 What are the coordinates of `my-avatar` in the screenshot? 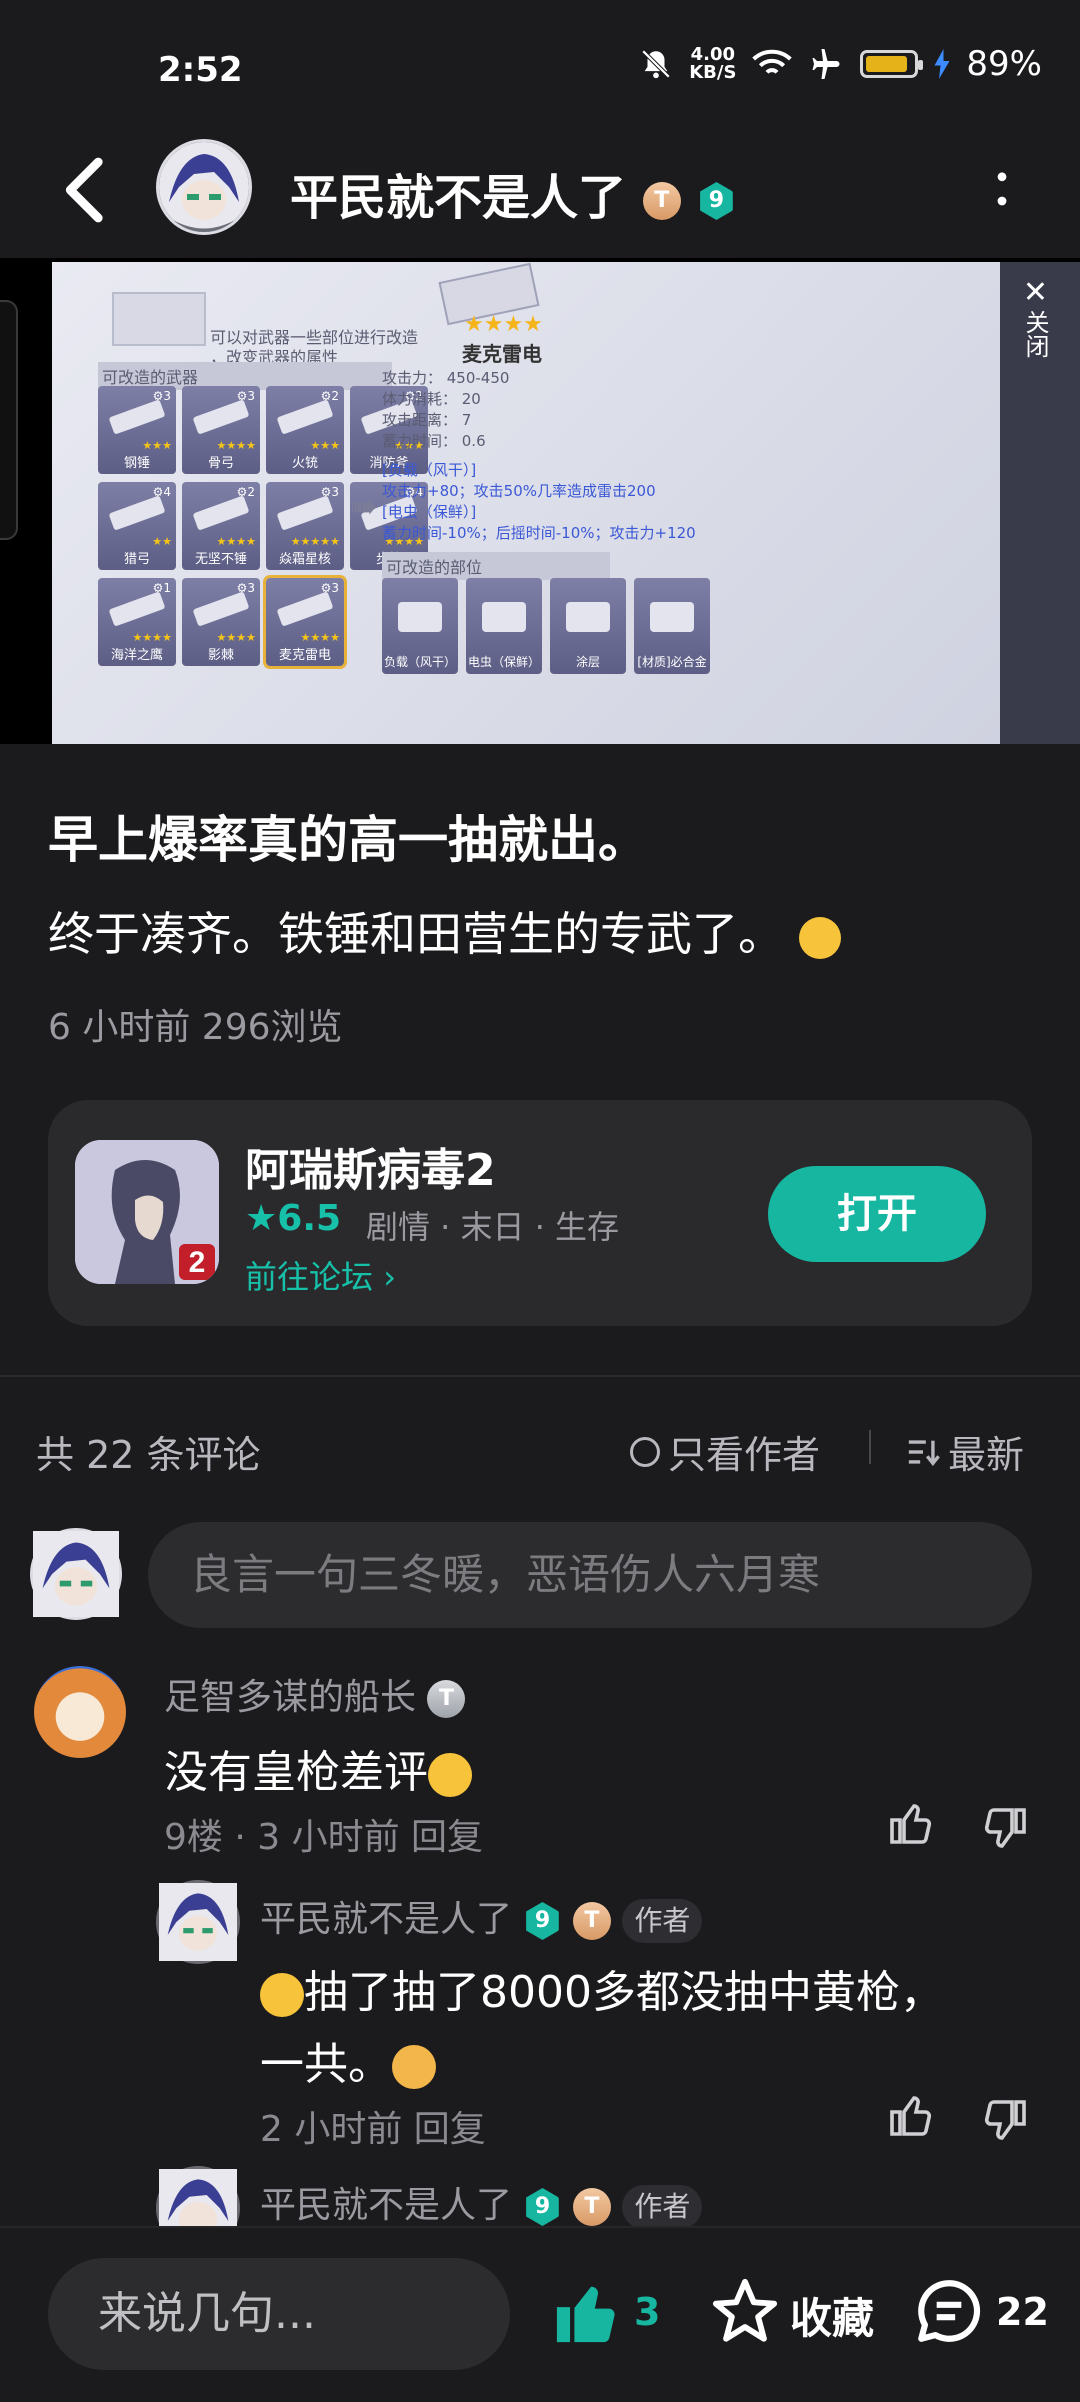 It's located at (76, 1574).